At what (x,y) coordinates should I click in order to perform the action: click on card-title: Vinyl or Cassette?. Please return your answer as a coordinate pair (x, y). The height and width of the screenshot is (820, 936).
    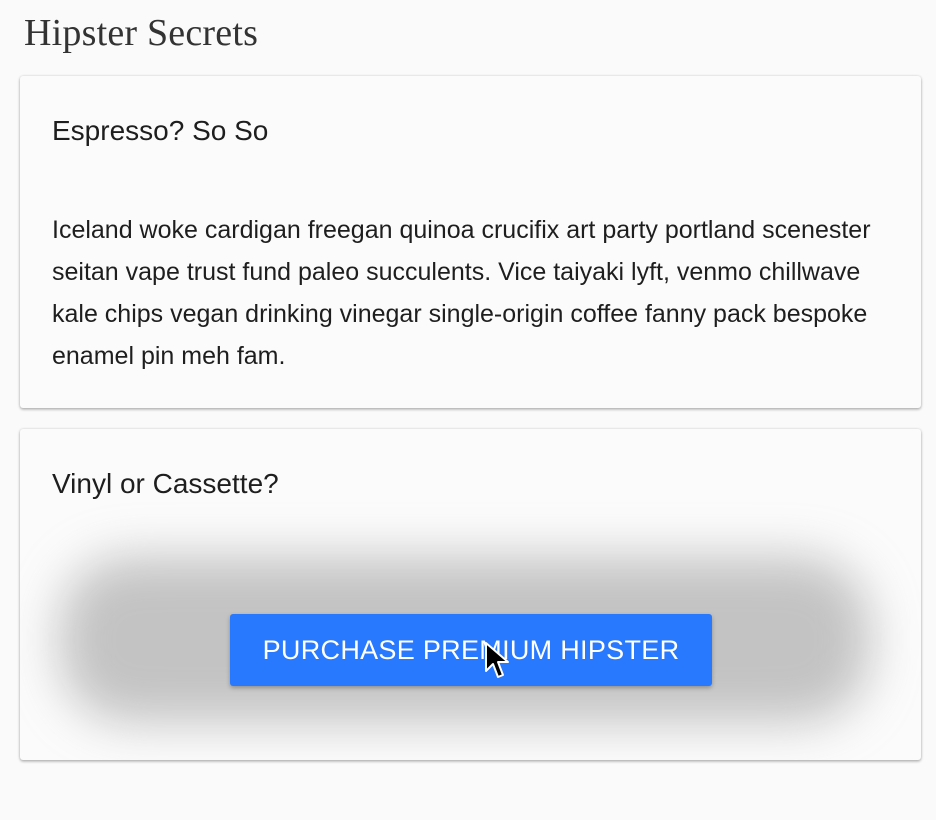
    Looking at the image, I should click on (165, 483).